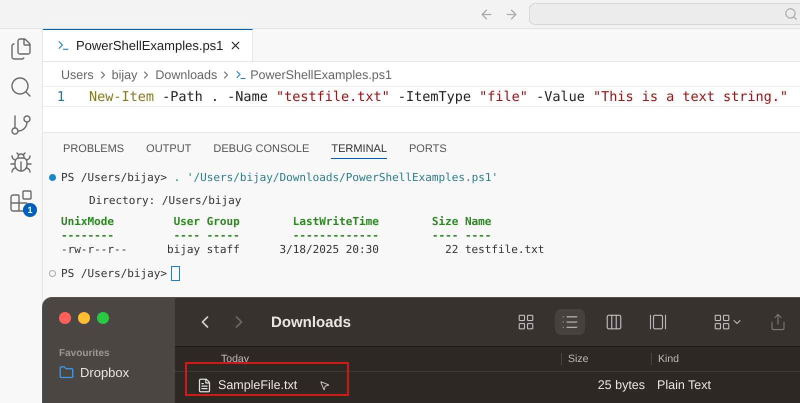  What do you see at coordinates (223, 250) in the screenshot?
I see `table-cell-text: staff` at bounding box center [223, 250].